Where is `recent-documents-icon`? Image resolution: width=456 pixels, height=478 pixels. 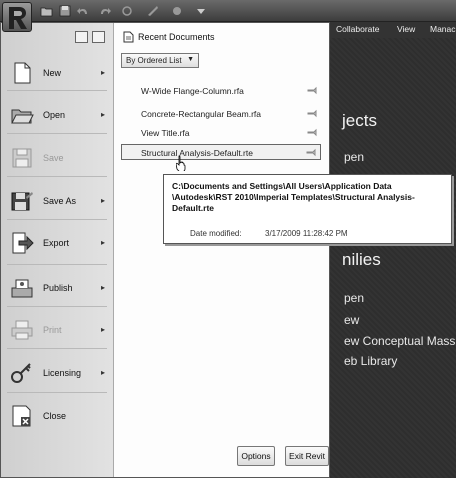 recent-documents-icon is located at coordinates (128, 38).